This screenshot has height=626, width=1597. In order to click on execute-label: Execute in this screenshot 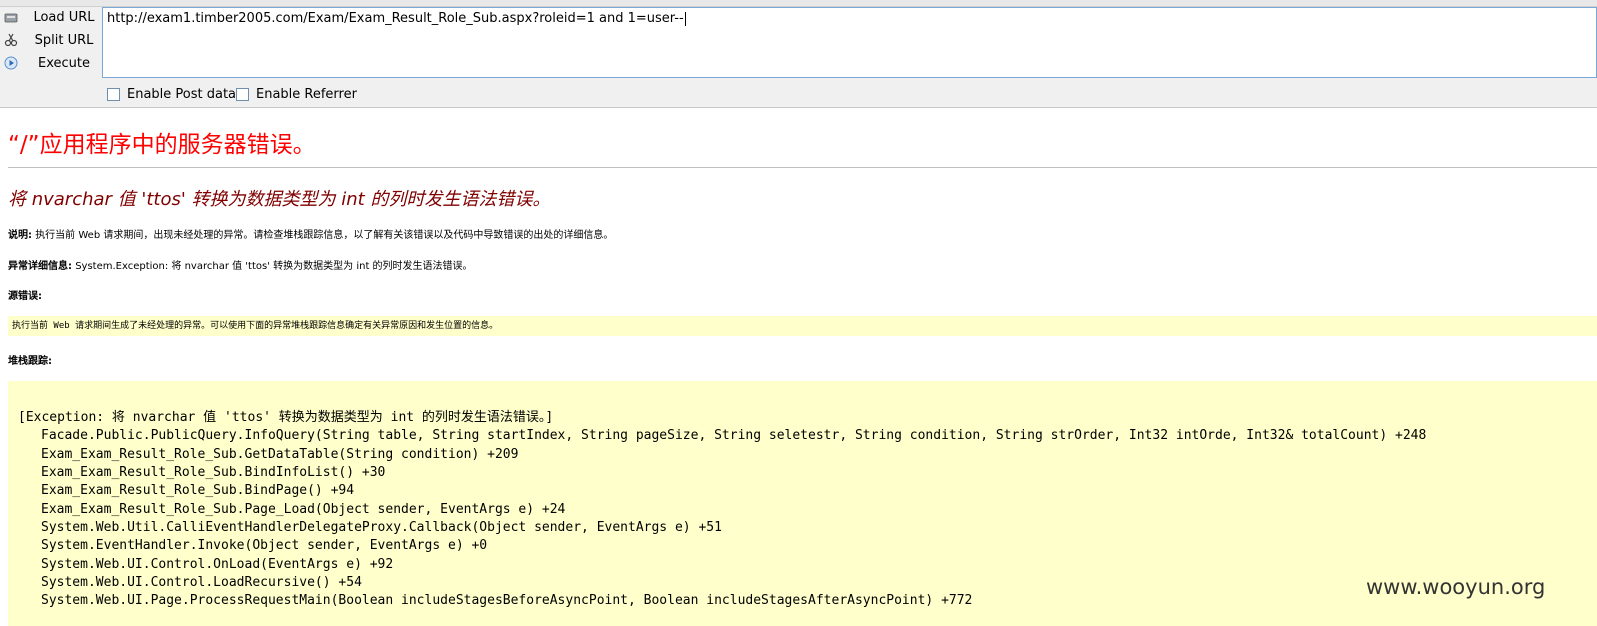, I will do `click(64, 63)`.